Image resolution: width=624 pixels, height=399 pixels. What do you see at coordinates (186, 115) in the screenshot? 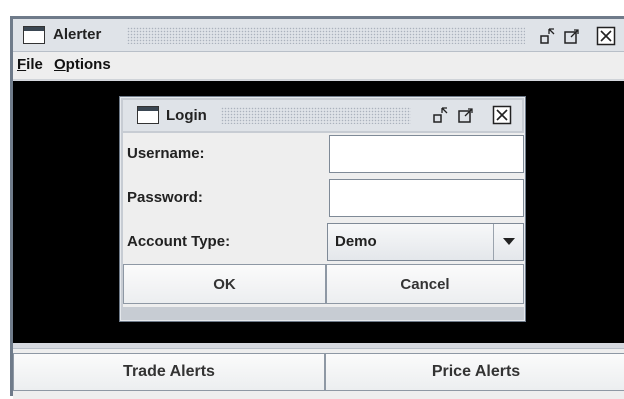
I see `login-title: Login` at bounding box center [186, 115].